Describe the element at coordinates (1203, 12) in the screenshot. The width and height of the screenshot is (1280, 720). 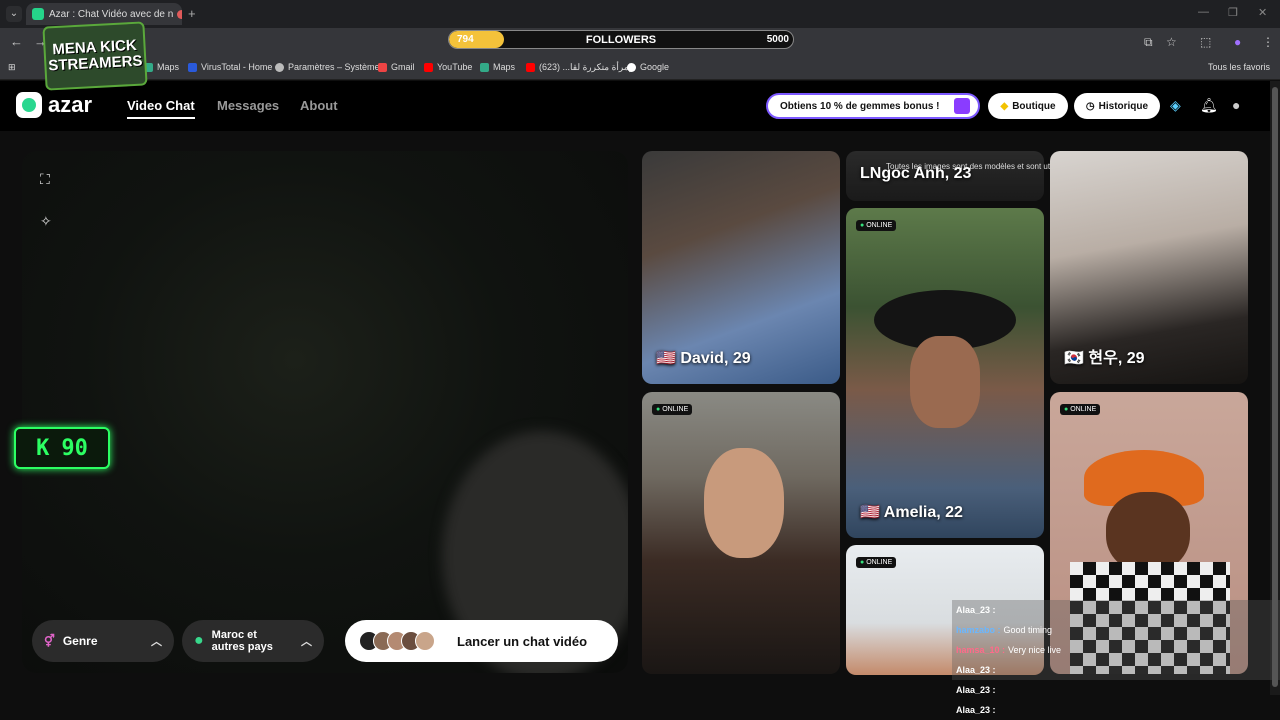
I see `minimize-icon: —` at that location.